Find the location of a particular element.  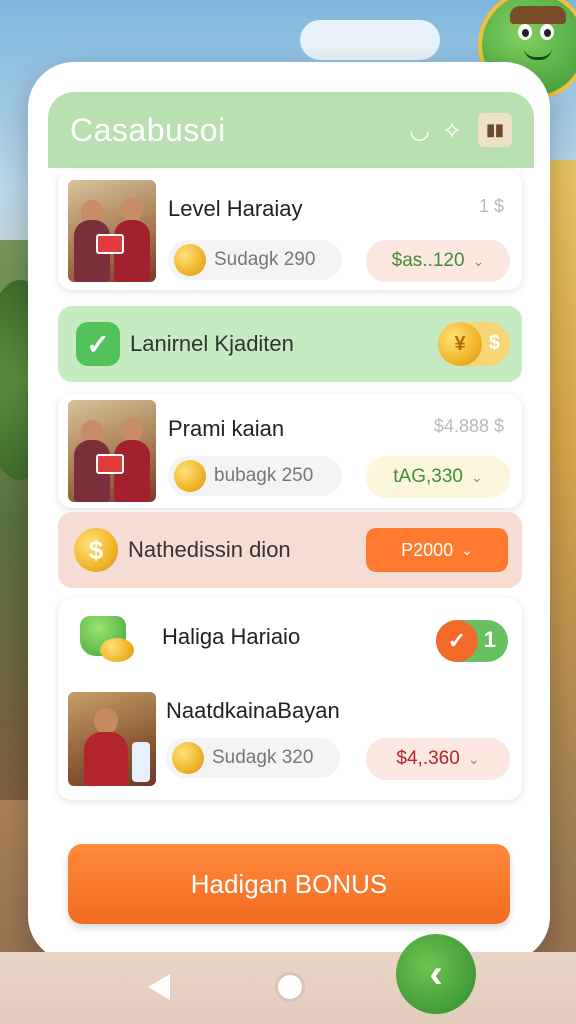

approve-toggle: ✓ 1 is located at coordinates (472, 641).